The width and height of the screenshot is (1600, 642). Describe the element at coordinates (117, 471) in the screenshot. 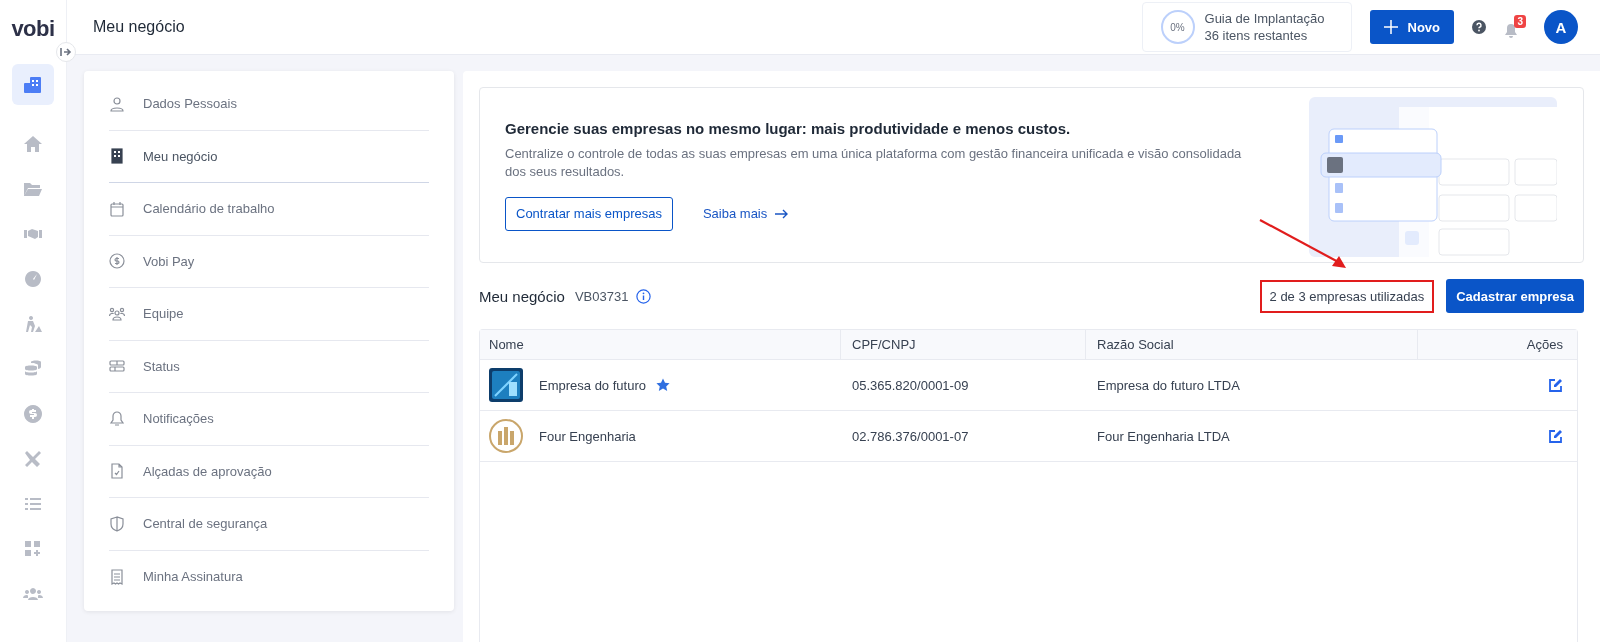

I see `doc-icon` at that location.